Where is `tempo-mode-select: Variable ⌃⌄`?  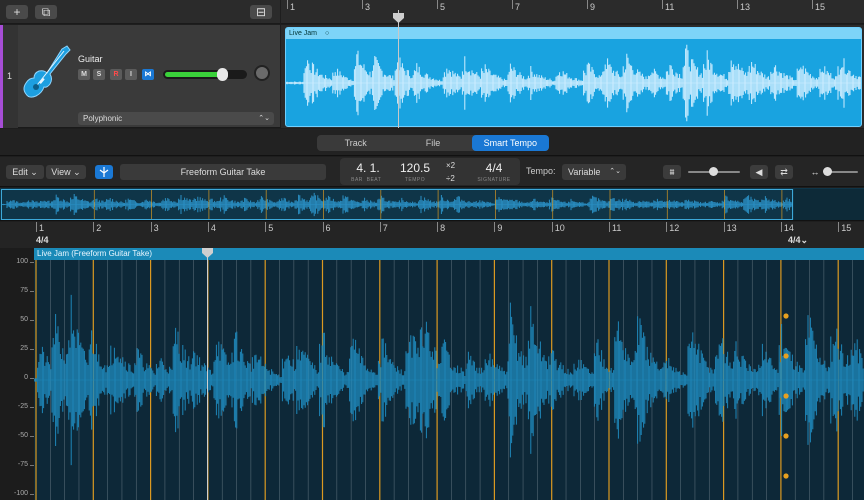 tempo-mode-select: Variable ⌃⌄ is located at coordinates (594, 172).